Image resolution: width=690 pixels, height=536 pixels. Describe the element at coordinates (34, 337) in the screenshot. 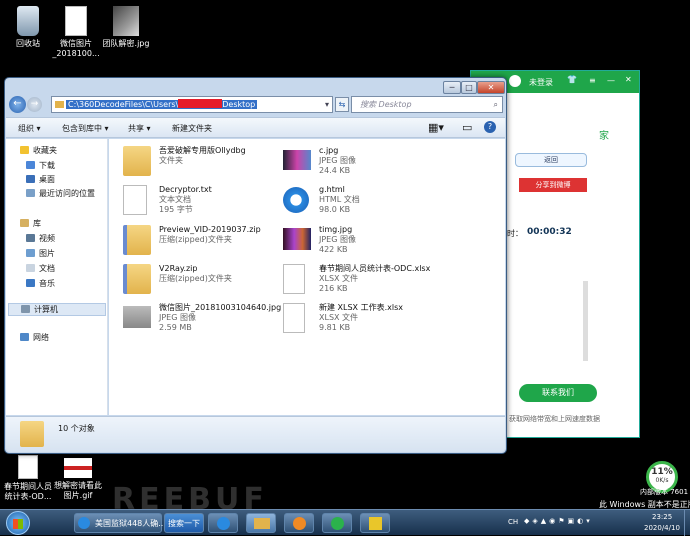

I see `nav-network: 网络` at that location.